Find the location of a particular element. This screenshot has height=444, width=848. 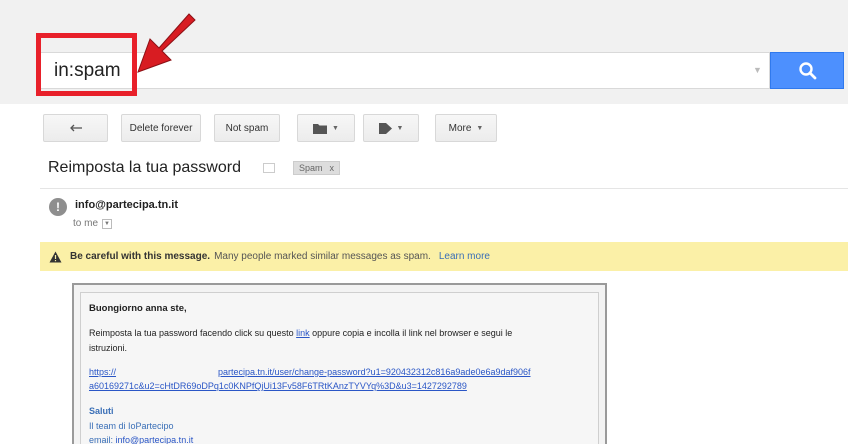

not-spam-button: Not spam is located at coordinates (247, 128).